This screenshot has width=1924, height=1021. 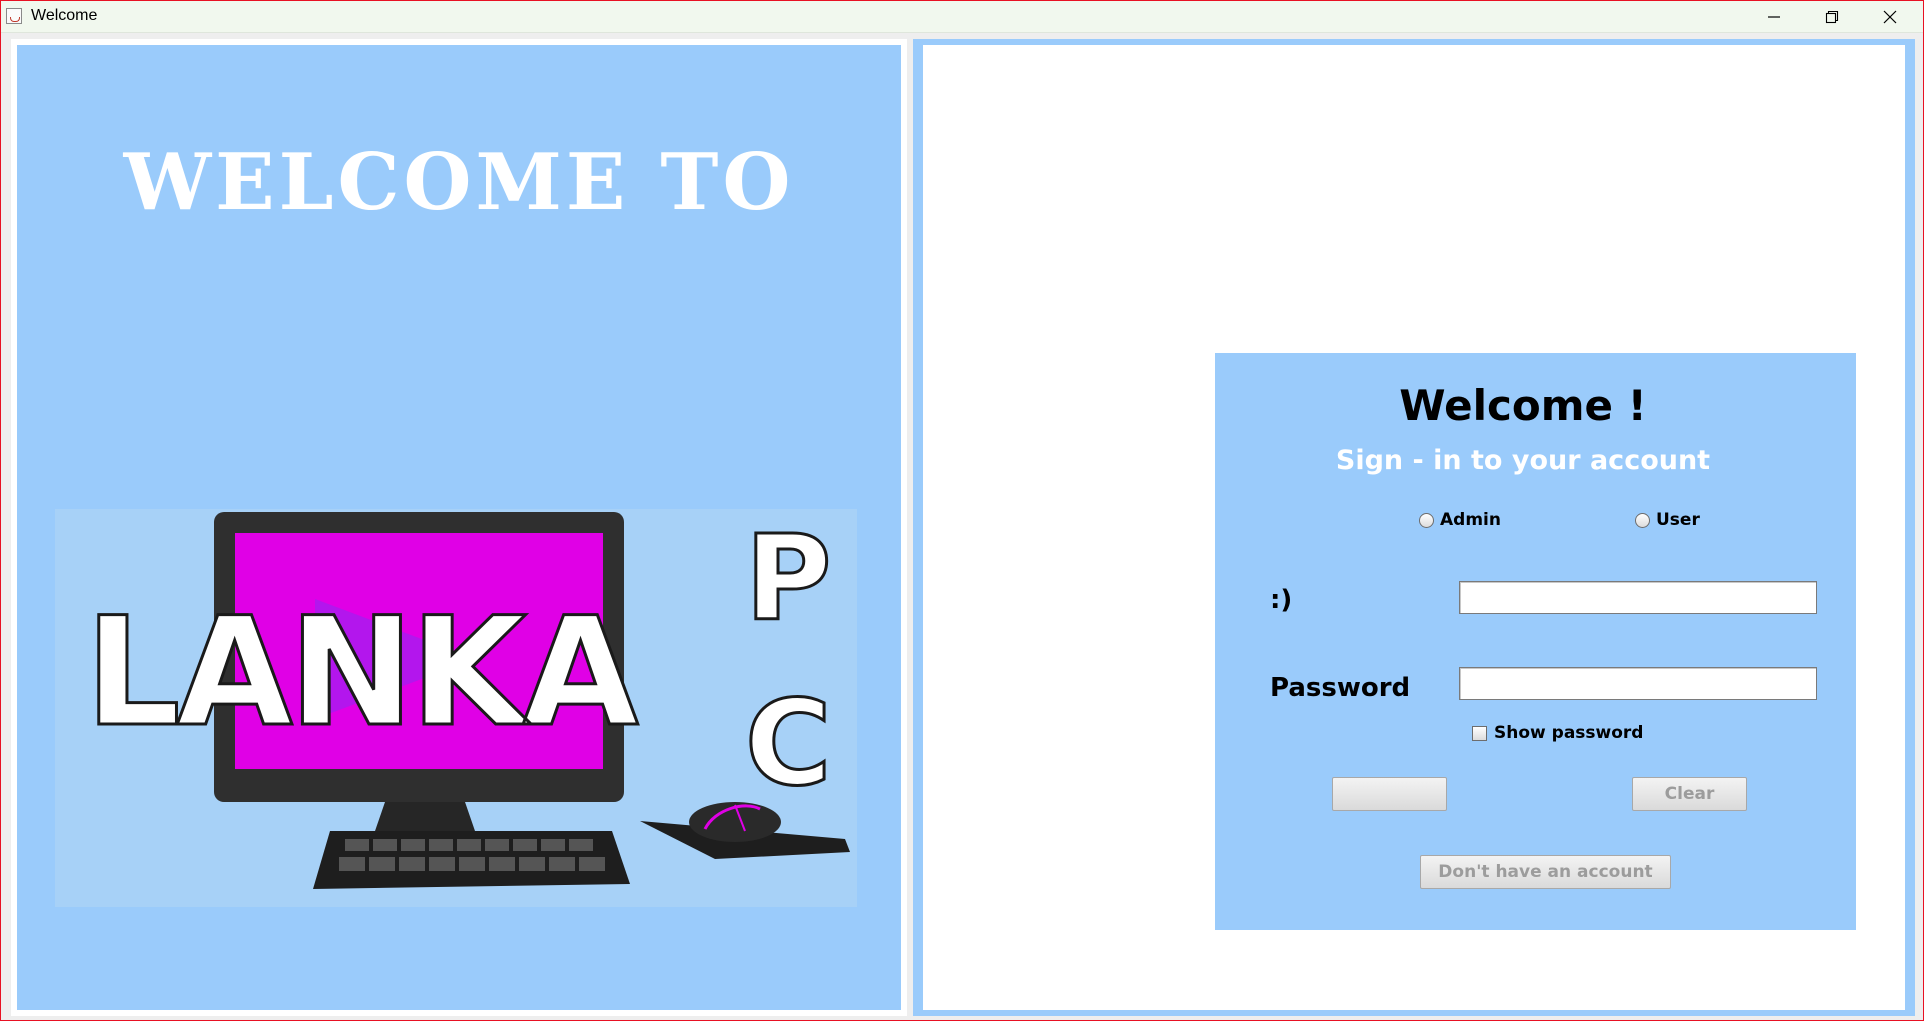 I want to click on restore-button, so click(x=1832, y=16).